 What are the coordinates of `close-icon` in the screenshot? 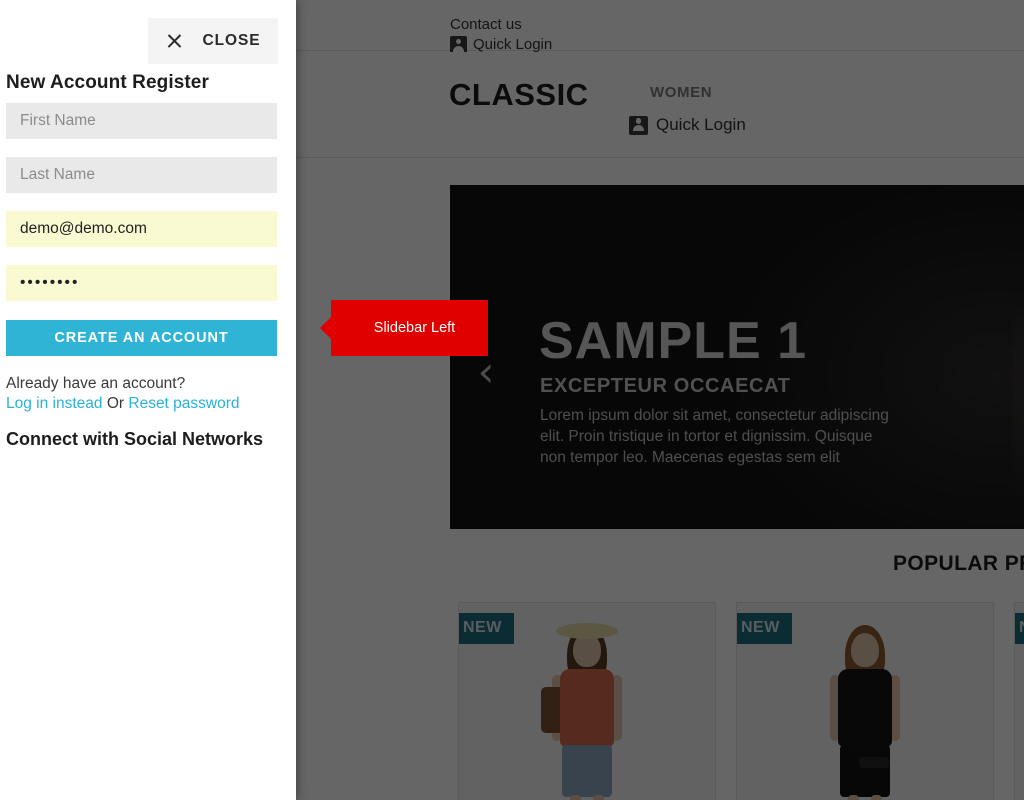 It's located at (174, 41).